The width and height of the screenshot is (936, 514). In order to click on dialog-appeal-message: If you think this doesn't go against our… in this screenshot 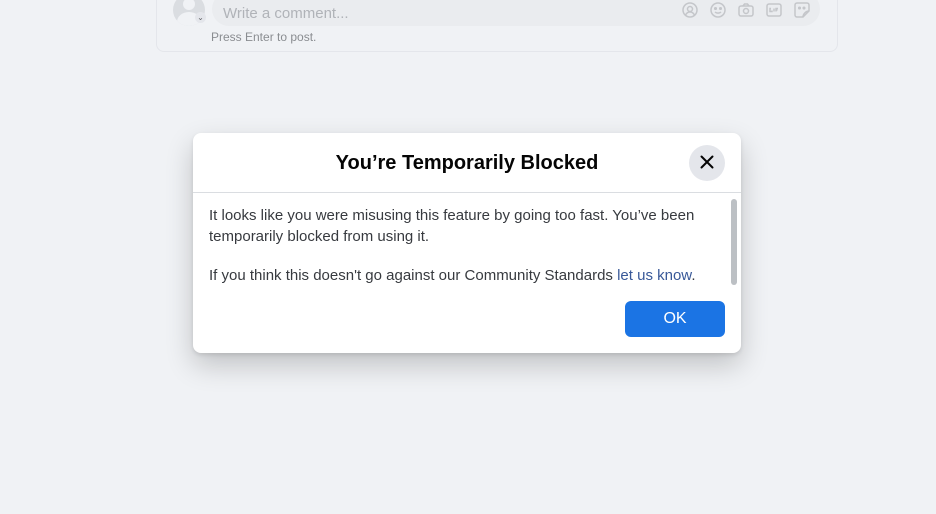, I will do `click(459, 275)`.